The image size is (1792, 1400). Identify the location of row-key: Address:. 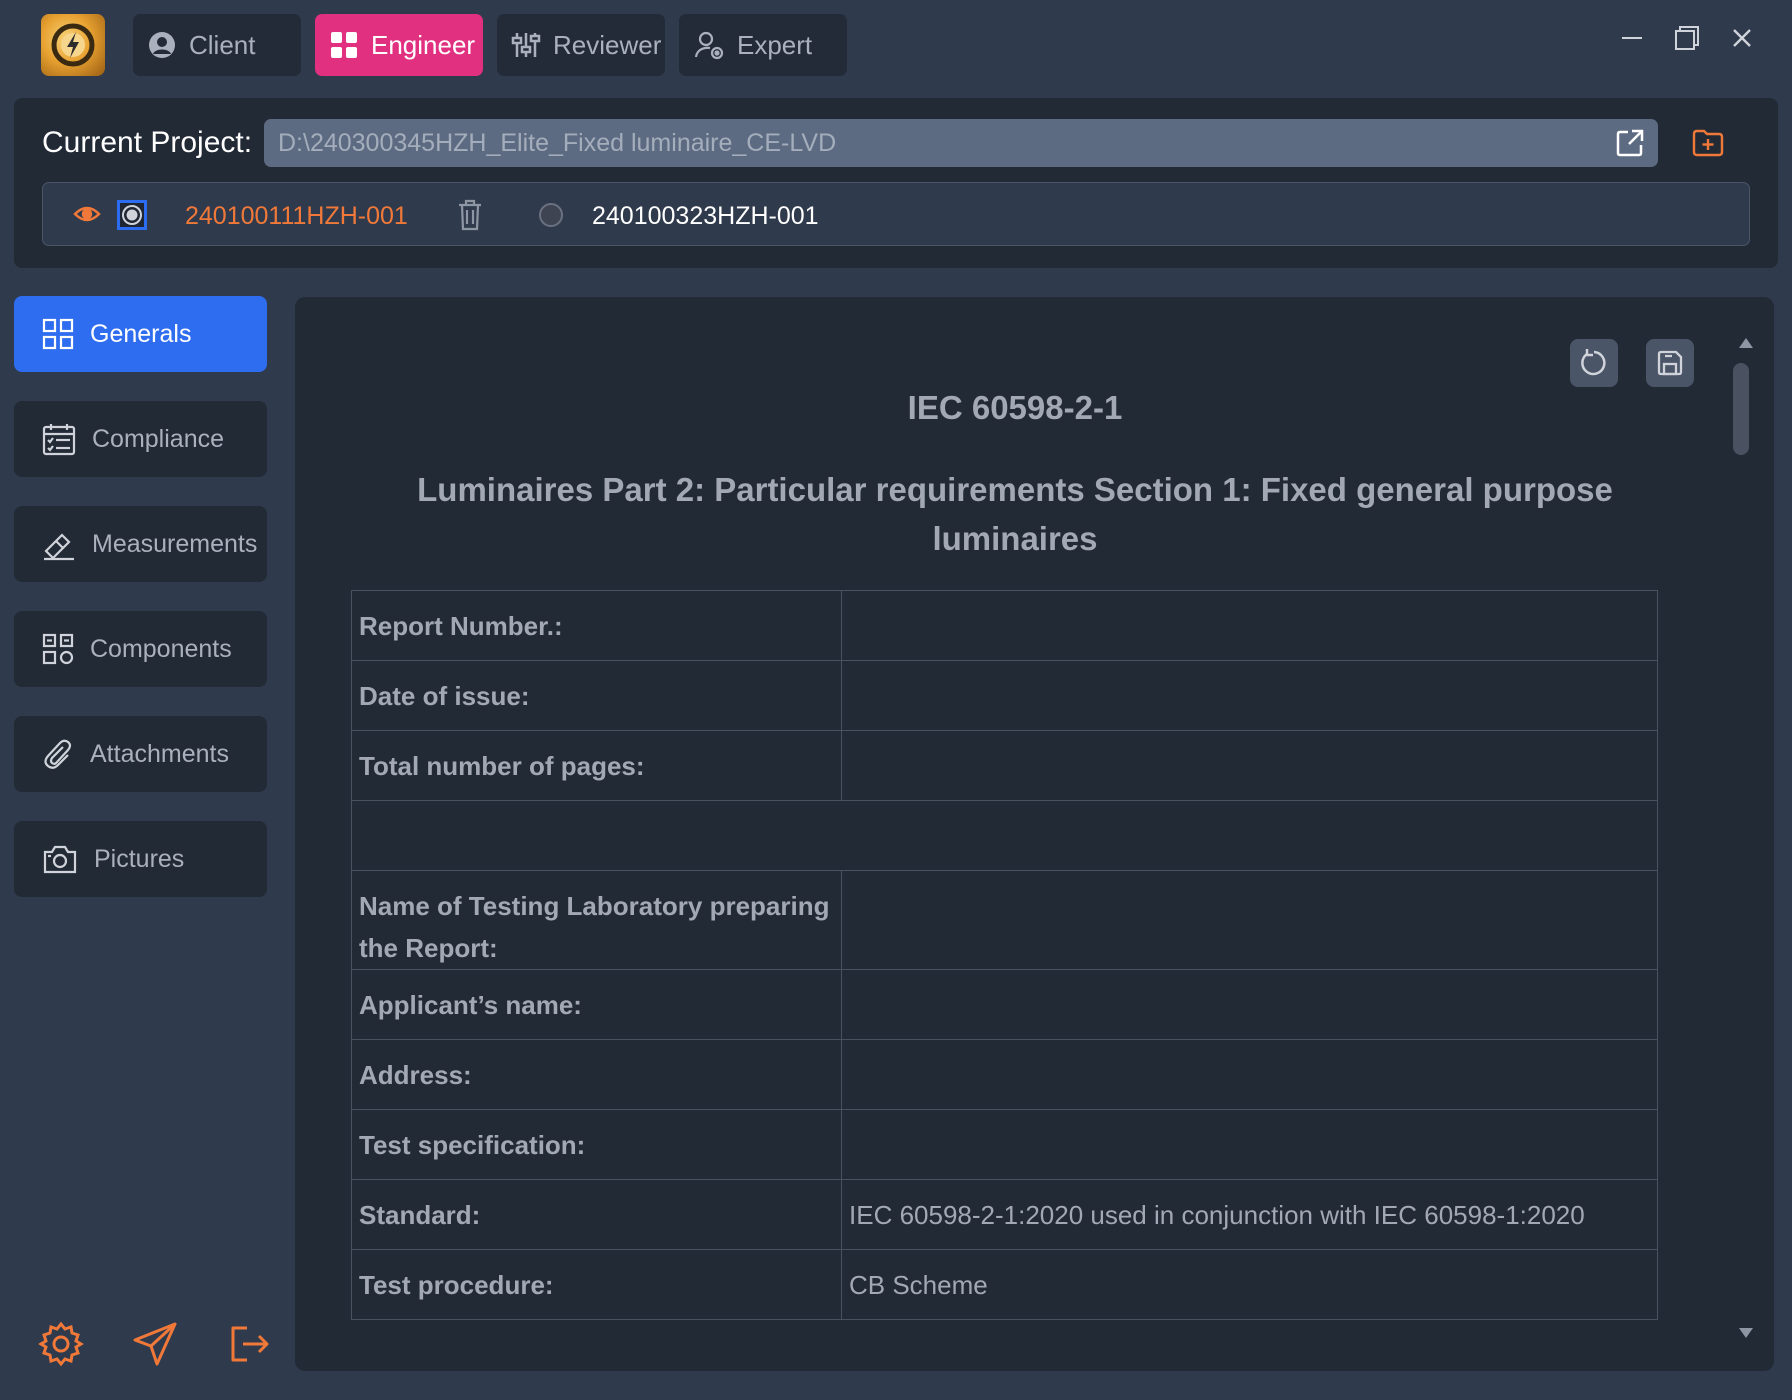
(596, 1074).